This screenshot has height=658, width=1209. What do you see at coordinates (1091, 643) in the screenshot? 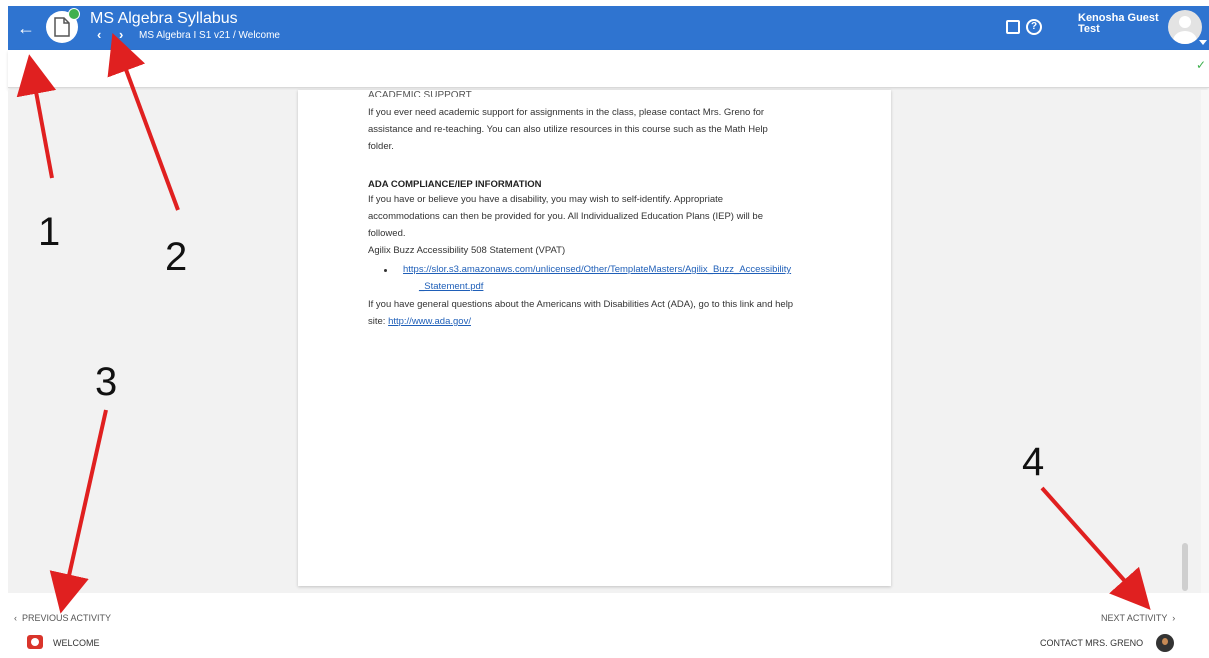
I see `contact-label: CONTACT MRS. GRENO` at bounding box center [1091, 643].